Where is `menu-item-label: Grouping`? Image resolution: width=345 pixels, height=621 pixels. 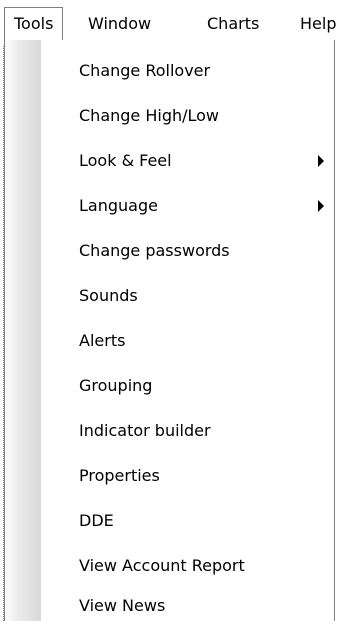
menu-item-label: Grouping is located at coordinates (116, 385).